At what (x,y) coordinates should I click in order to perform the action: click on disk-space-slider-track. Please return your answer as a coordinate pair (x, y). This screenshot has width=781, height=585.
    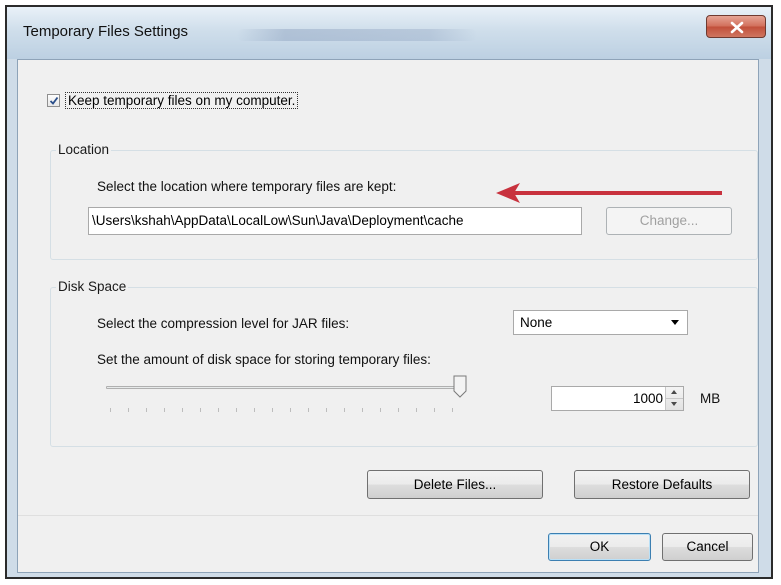
    Looking at the image, I should click on (284, 387).